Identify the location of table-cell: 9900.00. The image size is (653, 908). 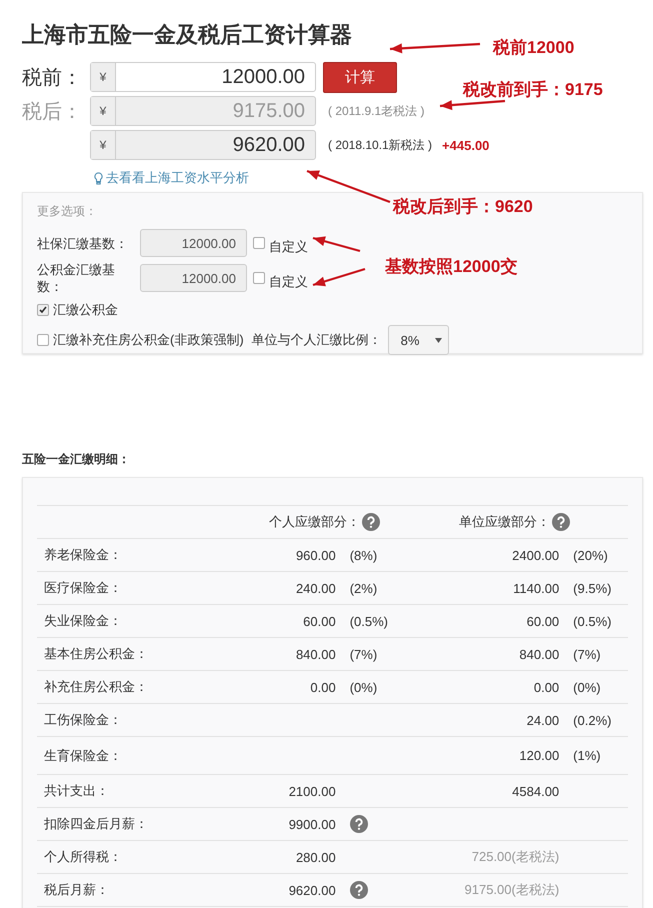
(312, 824).